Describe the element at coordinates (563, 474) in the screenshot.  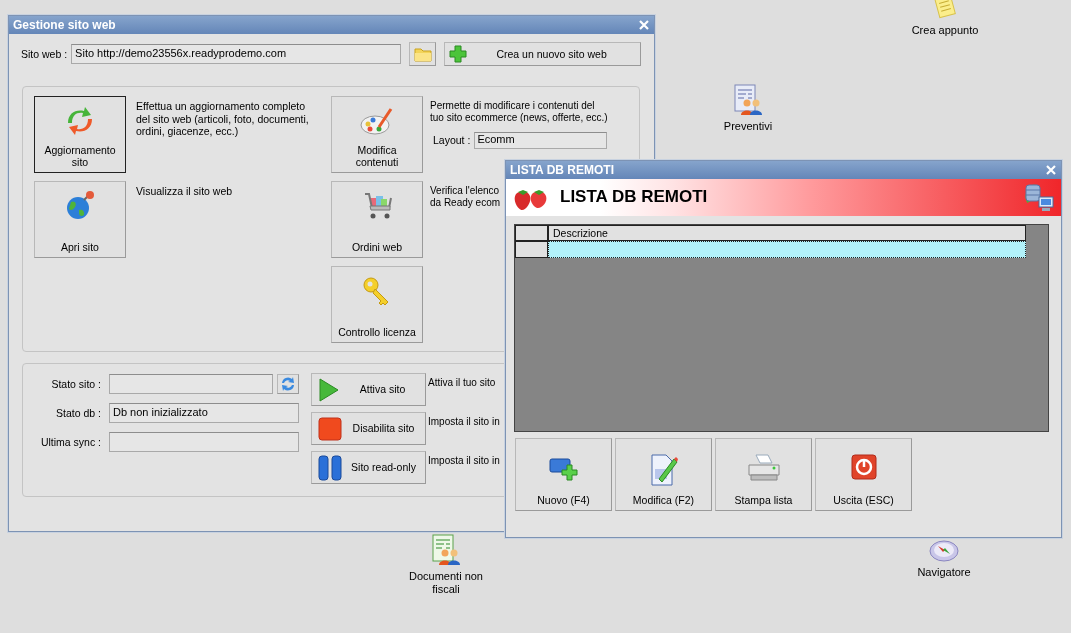
I see `toolbar-button: Nuovo (F4)` at that location.